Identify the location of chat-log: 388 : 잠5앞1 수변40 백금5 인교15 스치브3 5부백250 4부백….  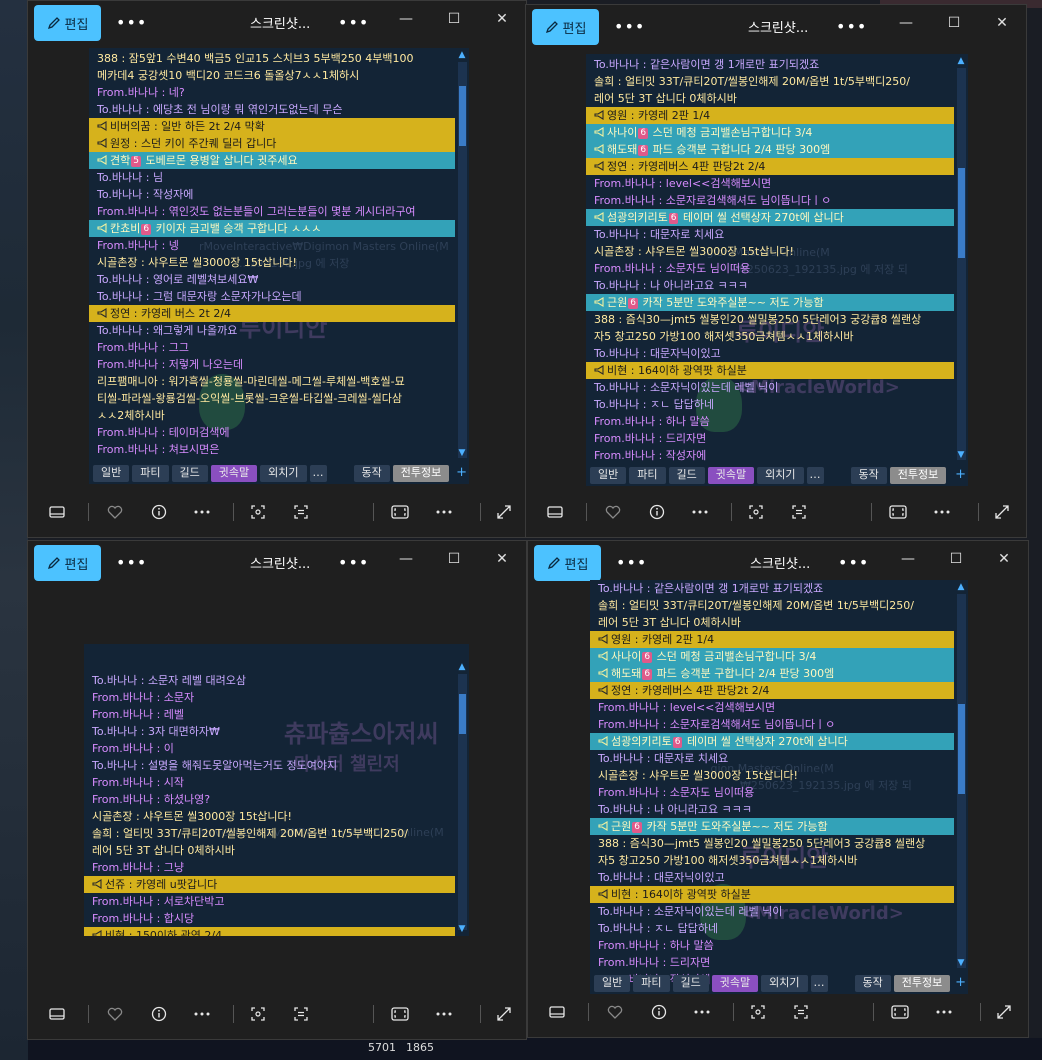
(272, 254).